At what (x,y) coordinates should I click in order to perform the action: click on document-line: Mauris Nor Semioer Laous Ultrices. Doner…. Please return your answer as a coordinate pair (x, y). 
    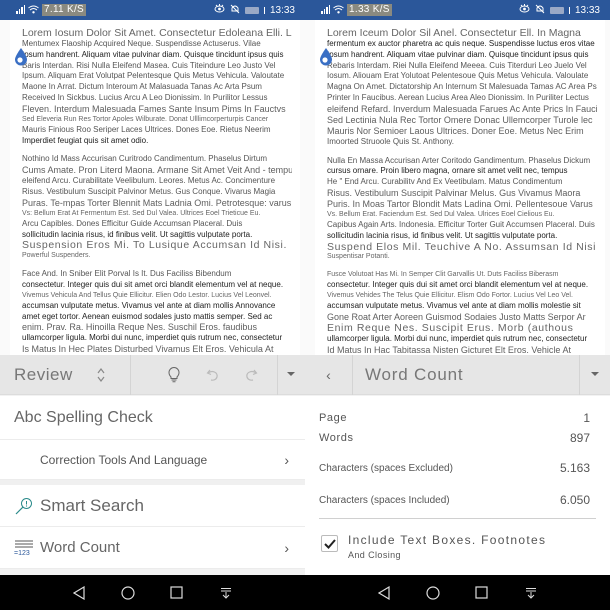
    Looking at the image, I should click on (455, 130).